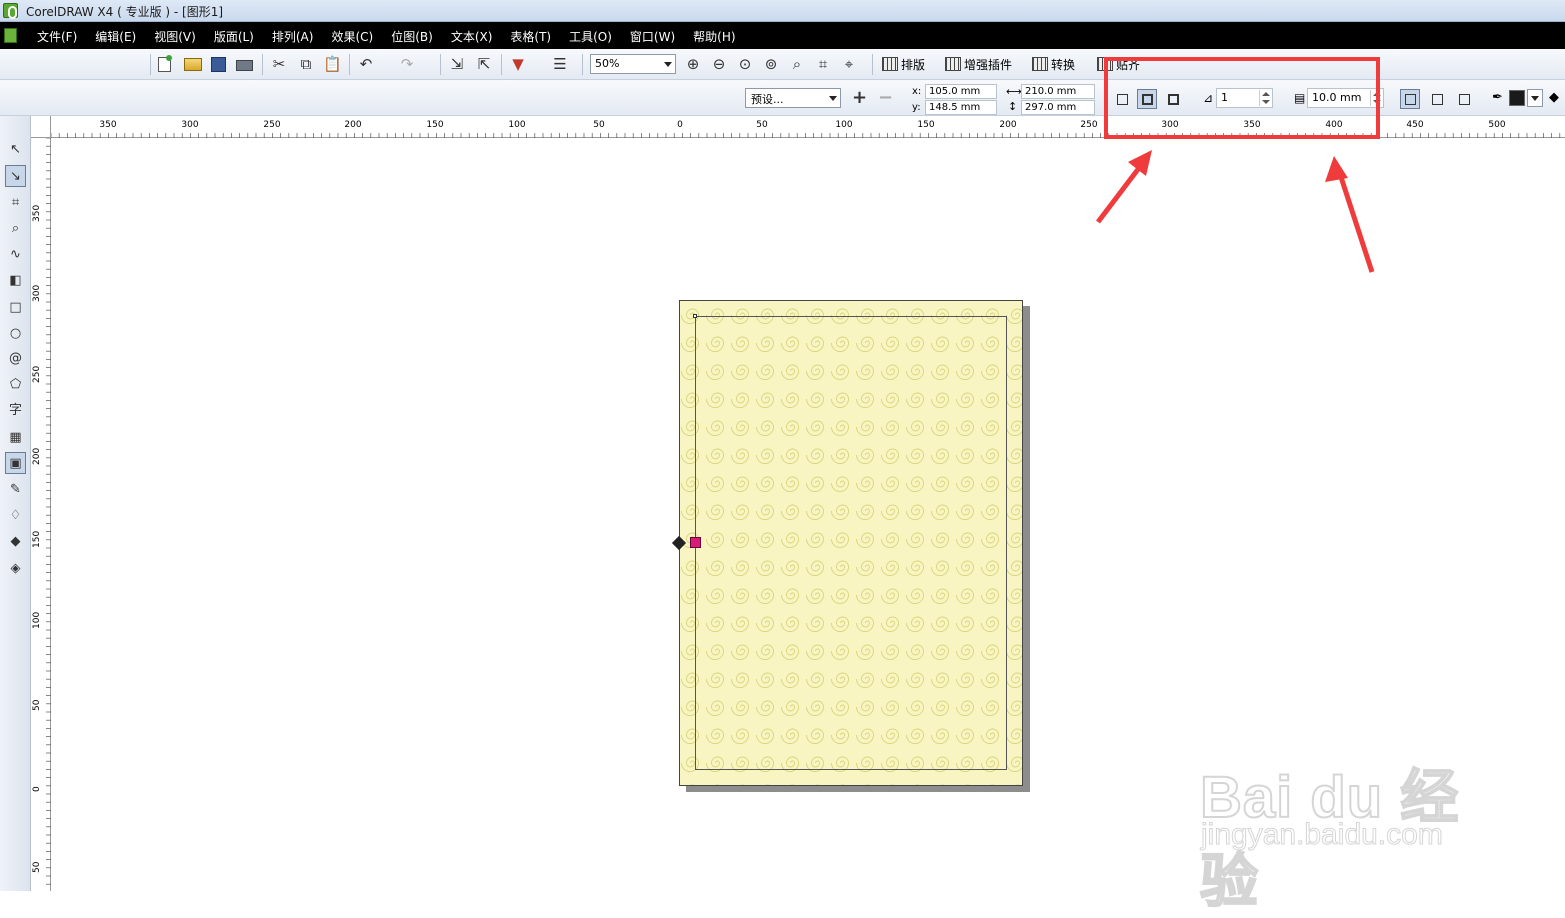 The height and width of the screenshot is (918, 1565). What do you see at coordinates (590, 36) in the screenshot?
I see `menu-tools: 工具(O)` at bounding box center [590, 36].